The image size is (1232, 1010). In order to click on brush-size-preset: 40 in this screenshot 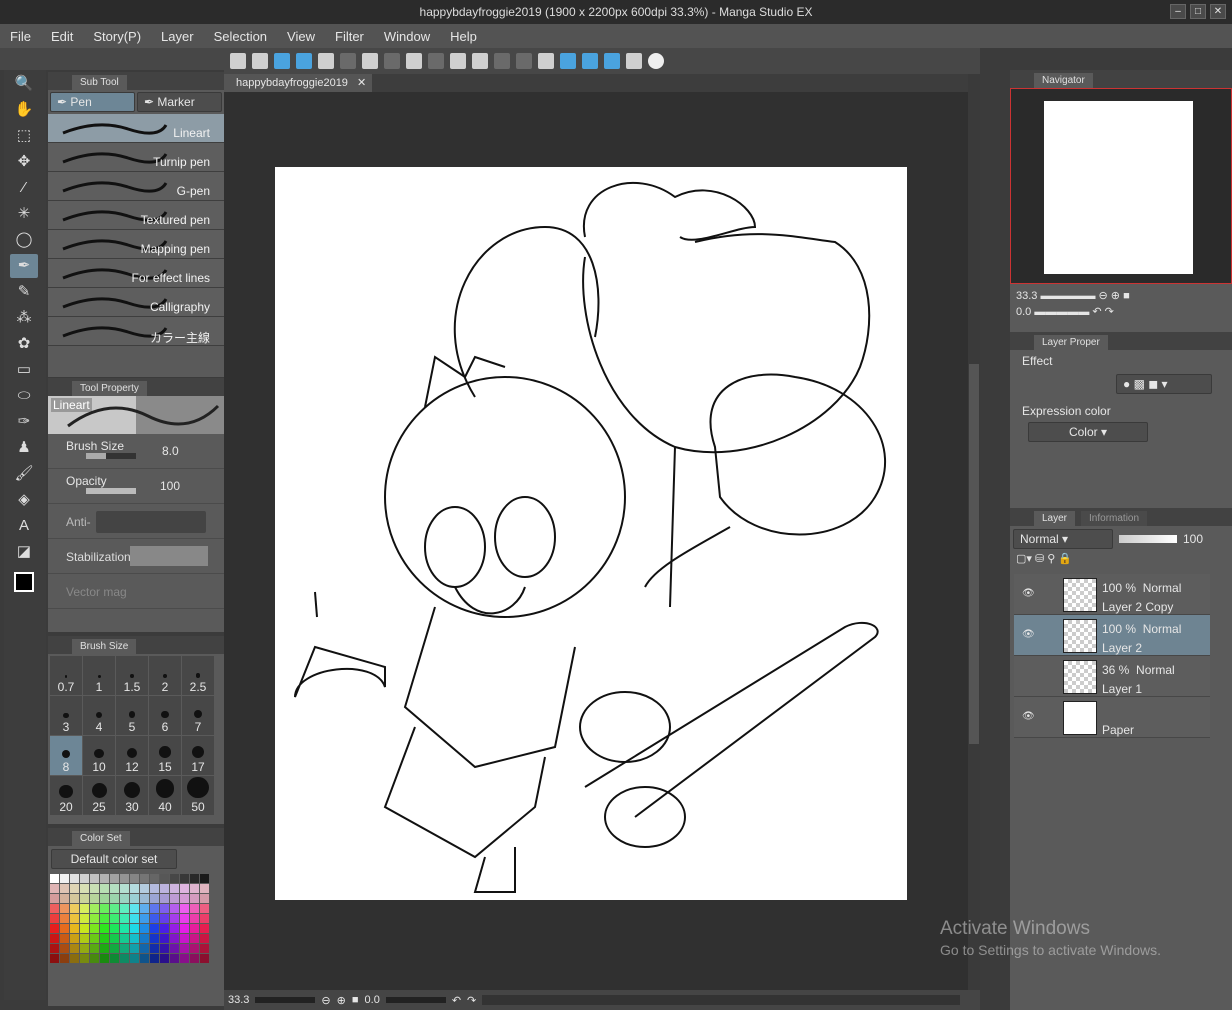, I will do `click(165, 795)`.